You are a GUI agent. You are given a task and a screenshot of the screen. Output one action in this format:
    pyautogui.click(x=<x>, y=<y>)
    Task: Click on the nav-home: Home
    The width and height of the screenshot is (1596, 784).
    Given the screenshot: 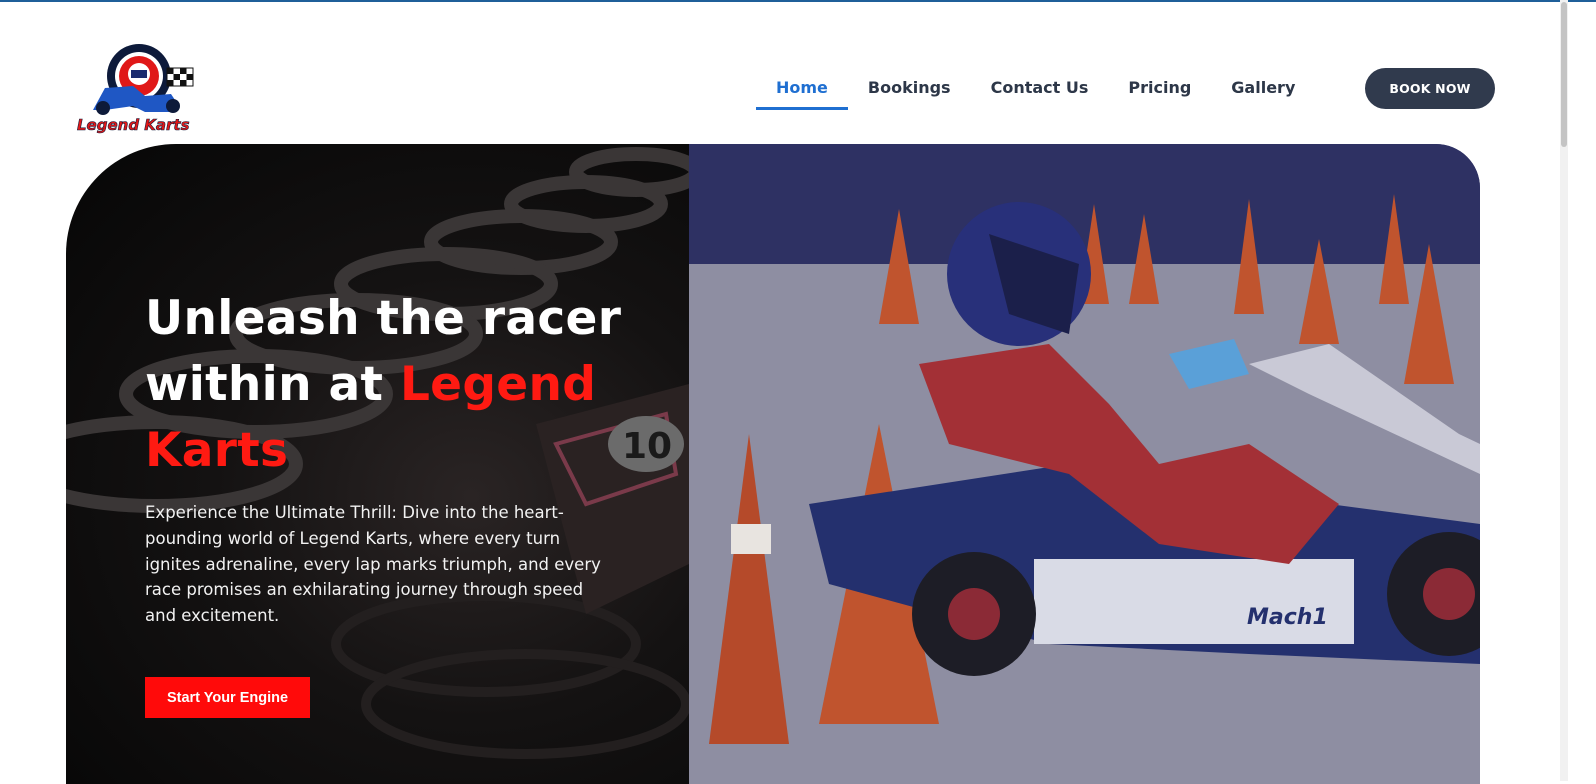 What is the action you would take?
    pyautogui.click(x=802, y=88)
    